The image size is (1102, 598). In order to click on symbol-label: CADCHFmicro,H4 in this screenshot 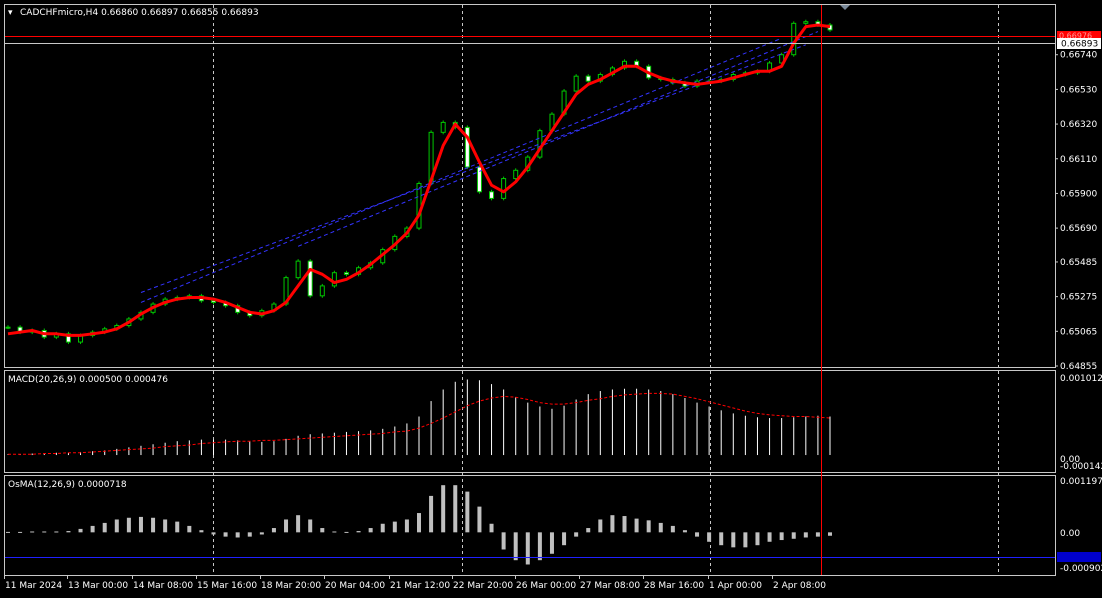, I will do `click(59, 13)`.